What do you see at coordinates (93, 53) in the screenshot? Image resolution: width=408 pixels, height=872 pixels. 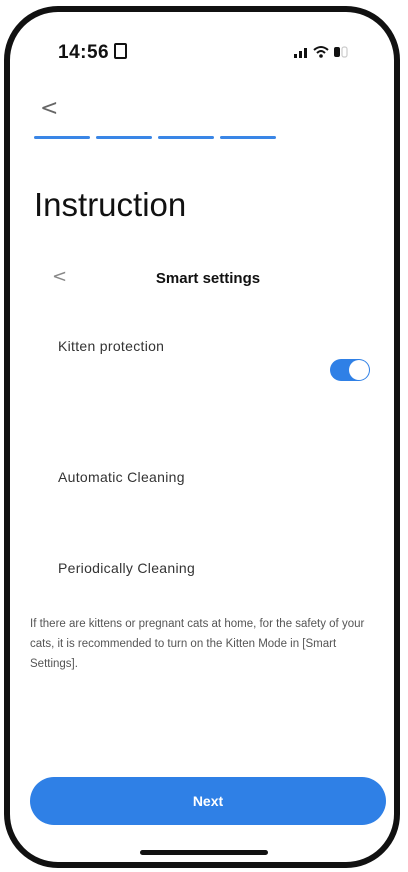 I see `status-time: 14:56` at bounding box center [93, 53].